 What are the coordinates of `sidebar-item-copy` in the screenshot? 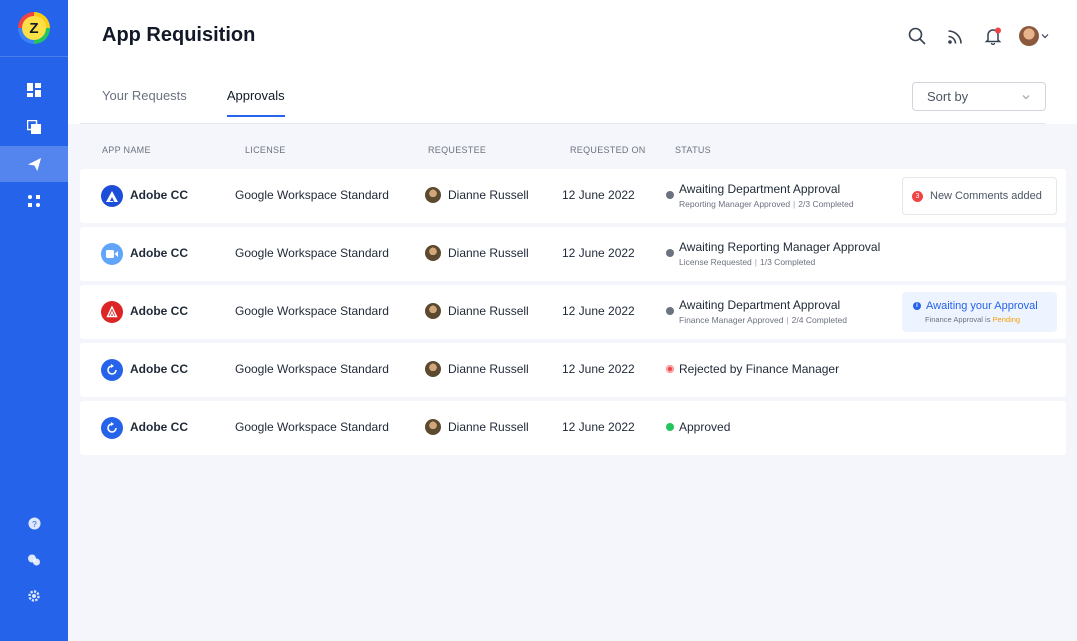 It's located at (34, 127).